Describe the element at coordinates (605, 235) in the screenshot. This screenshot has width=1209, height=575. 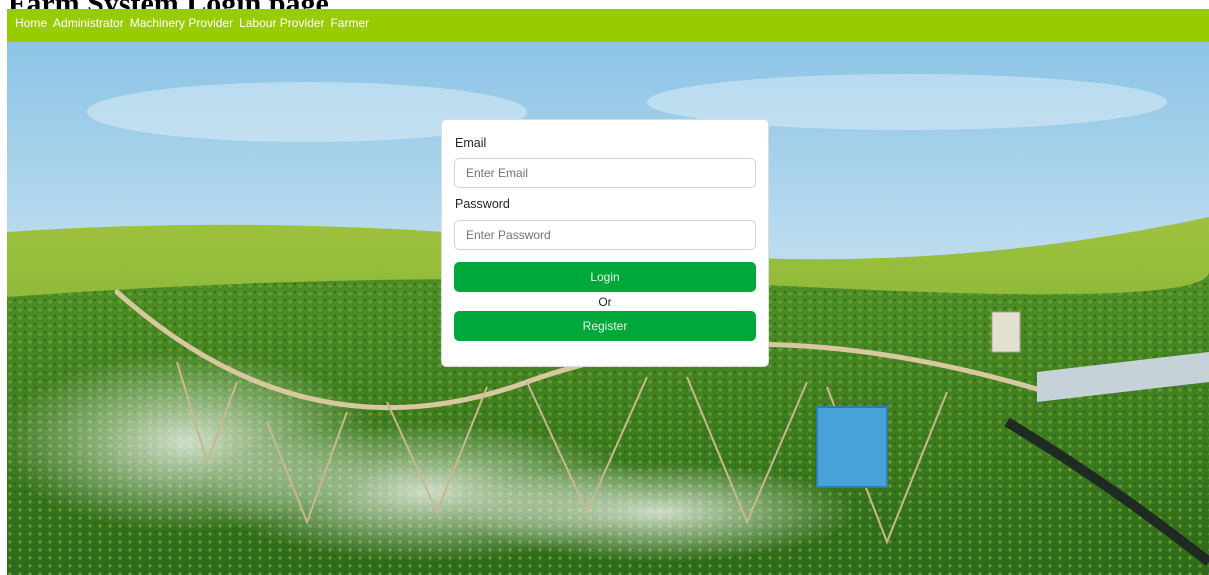
I see `password-field` at that location.